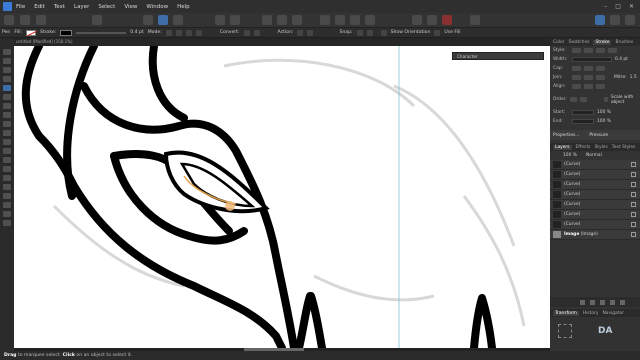 The width and height of the screenshot is (640, 360). What do you see at coordinates (592, 302) in the screenshot?
I see `add-mask-icon` at bounding box center [592, 302].